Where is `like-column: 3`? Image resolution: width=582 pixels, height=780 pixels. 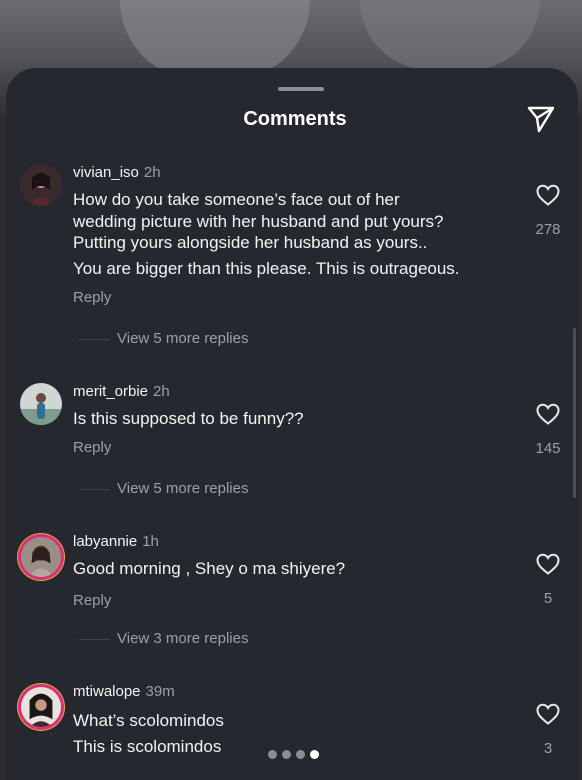 like-column: 3 is located at coordinates (548, 729).